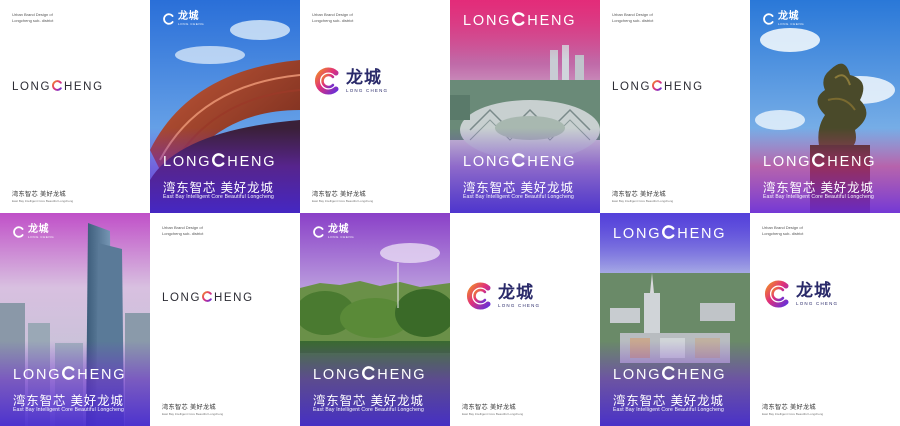 Image resolution: width=900 pixels, height=426 pixels. What do you see at coordinates (84, 87) in the screenshot?
I see `wordmark-post: HENG` at bounding box center [84, 87].